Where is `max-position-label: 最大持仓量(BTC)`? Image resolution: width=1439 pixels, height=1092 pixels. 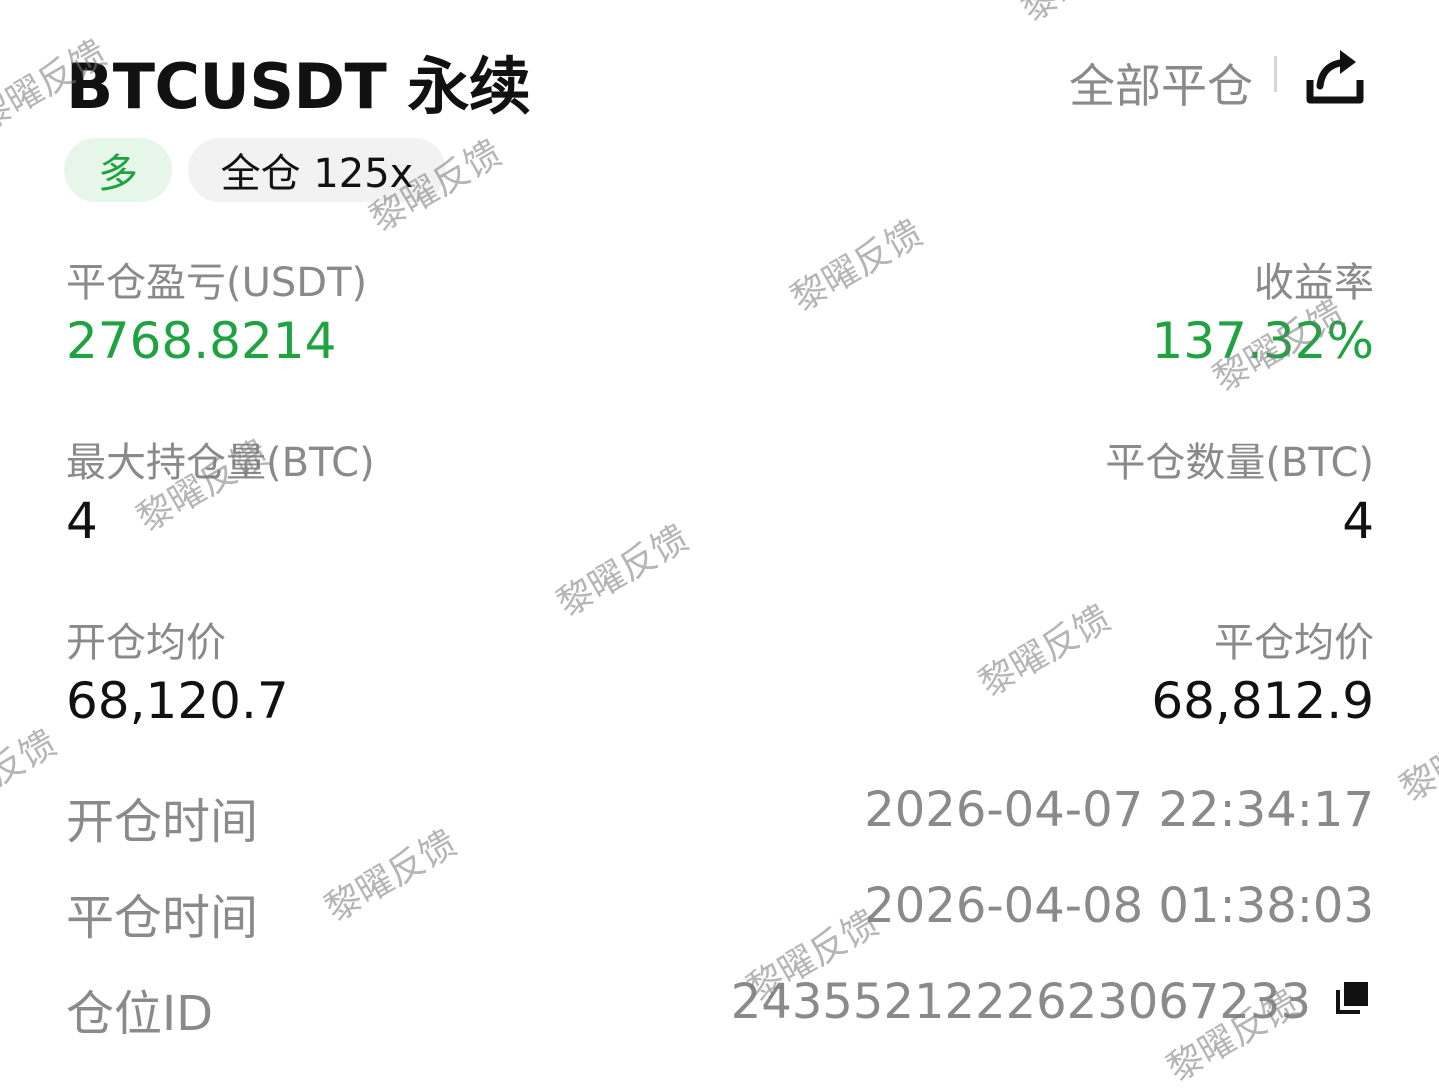
max-position-label: 最大持仓量(BTC) is located at coordinates (220, 463).